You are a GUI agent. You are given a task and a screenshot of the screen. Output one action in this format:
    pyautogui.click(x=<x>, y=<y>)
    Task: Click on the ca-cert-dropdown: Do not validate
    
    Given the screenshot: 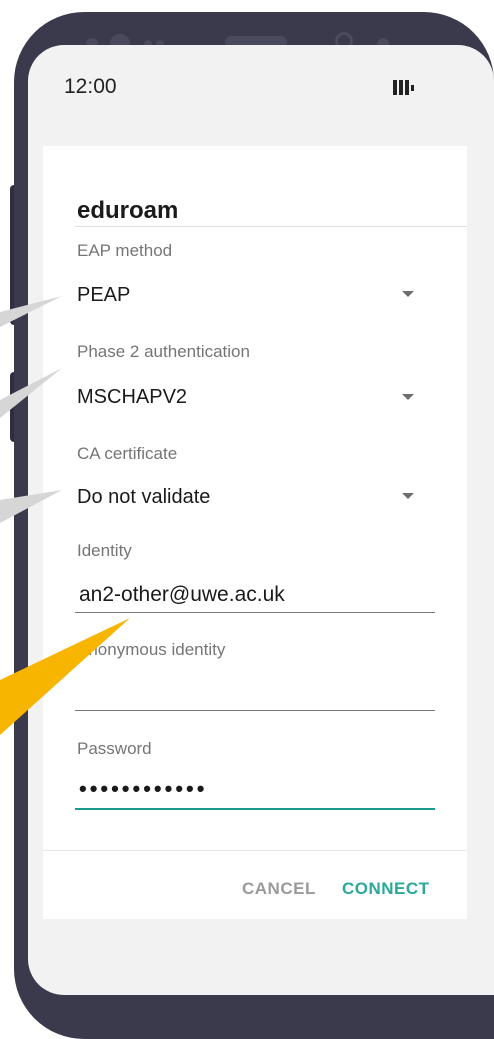 What is the action you would take?
    pyautogui.click(x=143, y=497)
    